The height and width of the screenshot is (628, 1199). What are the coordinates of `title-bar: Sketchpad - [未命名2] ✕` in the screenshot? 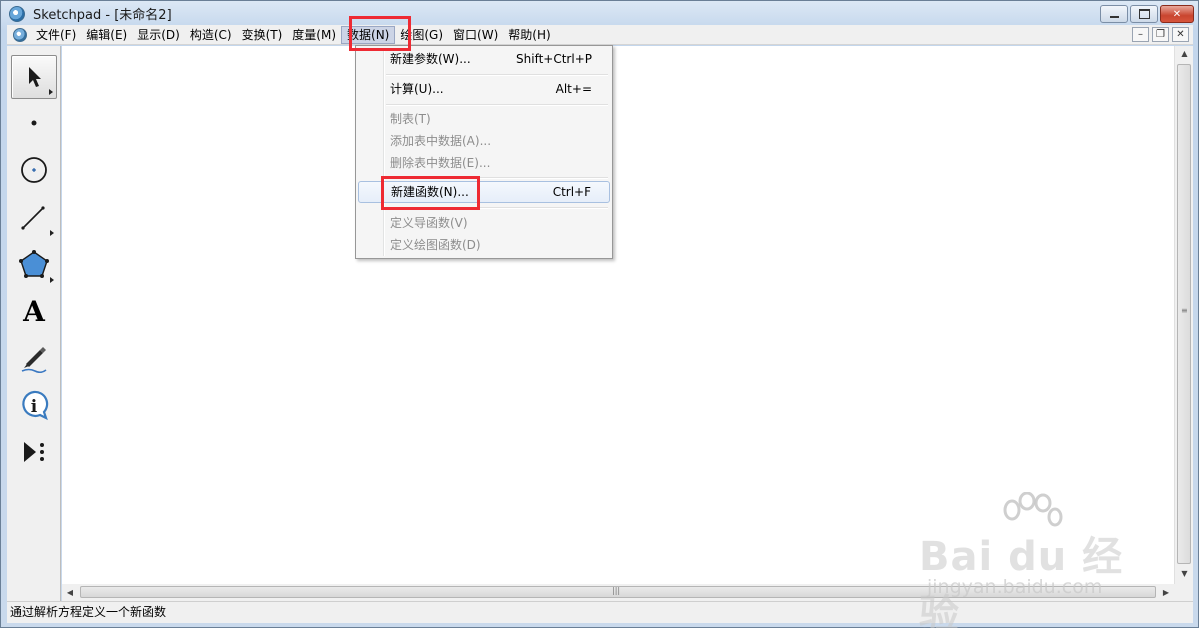 It's located at (599, 13).